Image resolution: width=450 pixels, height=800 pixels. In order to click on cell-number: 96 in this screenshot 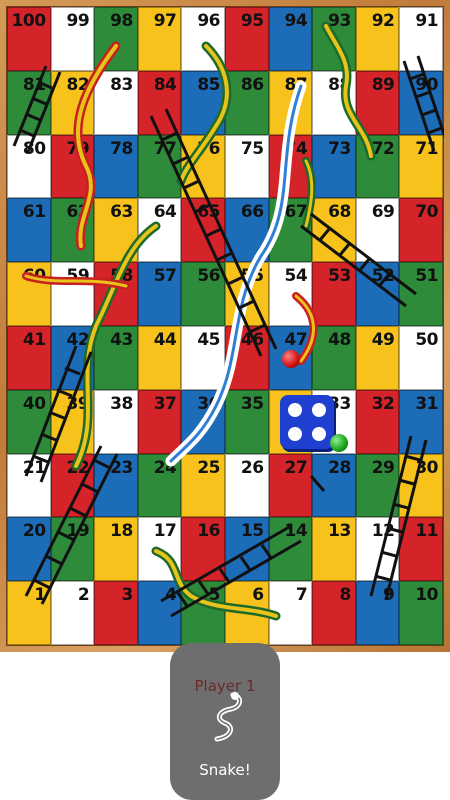, I will do `click(208, 21)`.